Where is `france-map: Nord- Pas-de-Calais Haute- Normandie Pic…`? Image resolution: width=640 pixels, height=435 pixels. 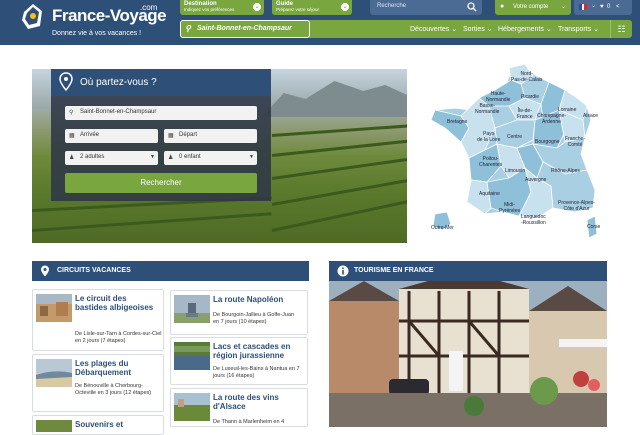 france-map: Nord- Pas-de-Calais Haute- Normandie Pic… is located at coordinates (515, 151).